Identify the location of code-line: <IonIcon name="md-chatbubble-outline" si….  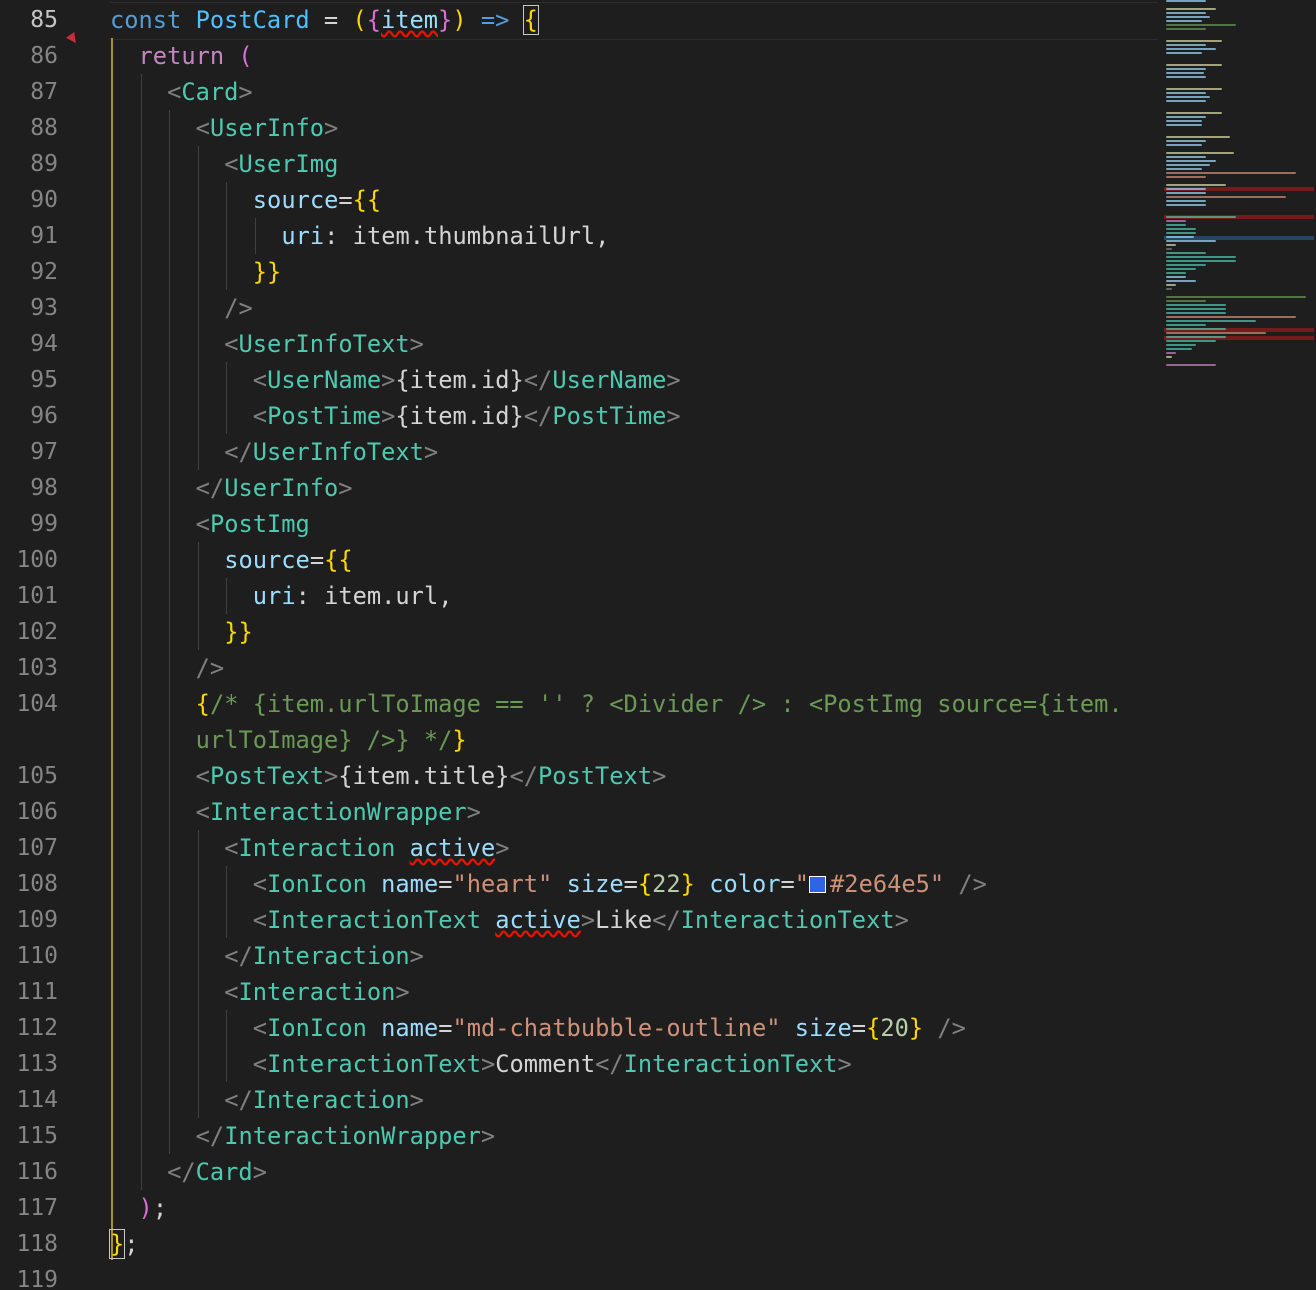
(609, 1028).